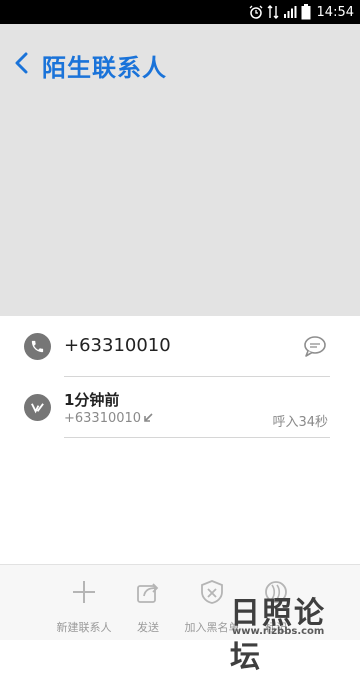 The image size is (360, 676). Describe the element at coordinates (117, 345) in the screenshot. I see `phone-number: +63310010` at that location.